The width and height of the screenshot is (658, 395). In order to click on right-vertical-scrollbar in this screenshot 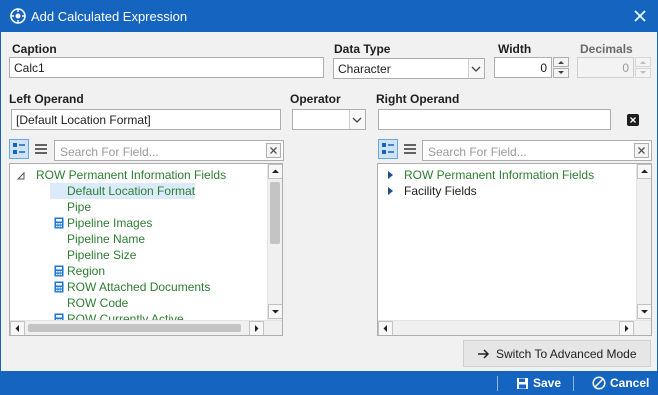, I will do `click(643, 242)`.